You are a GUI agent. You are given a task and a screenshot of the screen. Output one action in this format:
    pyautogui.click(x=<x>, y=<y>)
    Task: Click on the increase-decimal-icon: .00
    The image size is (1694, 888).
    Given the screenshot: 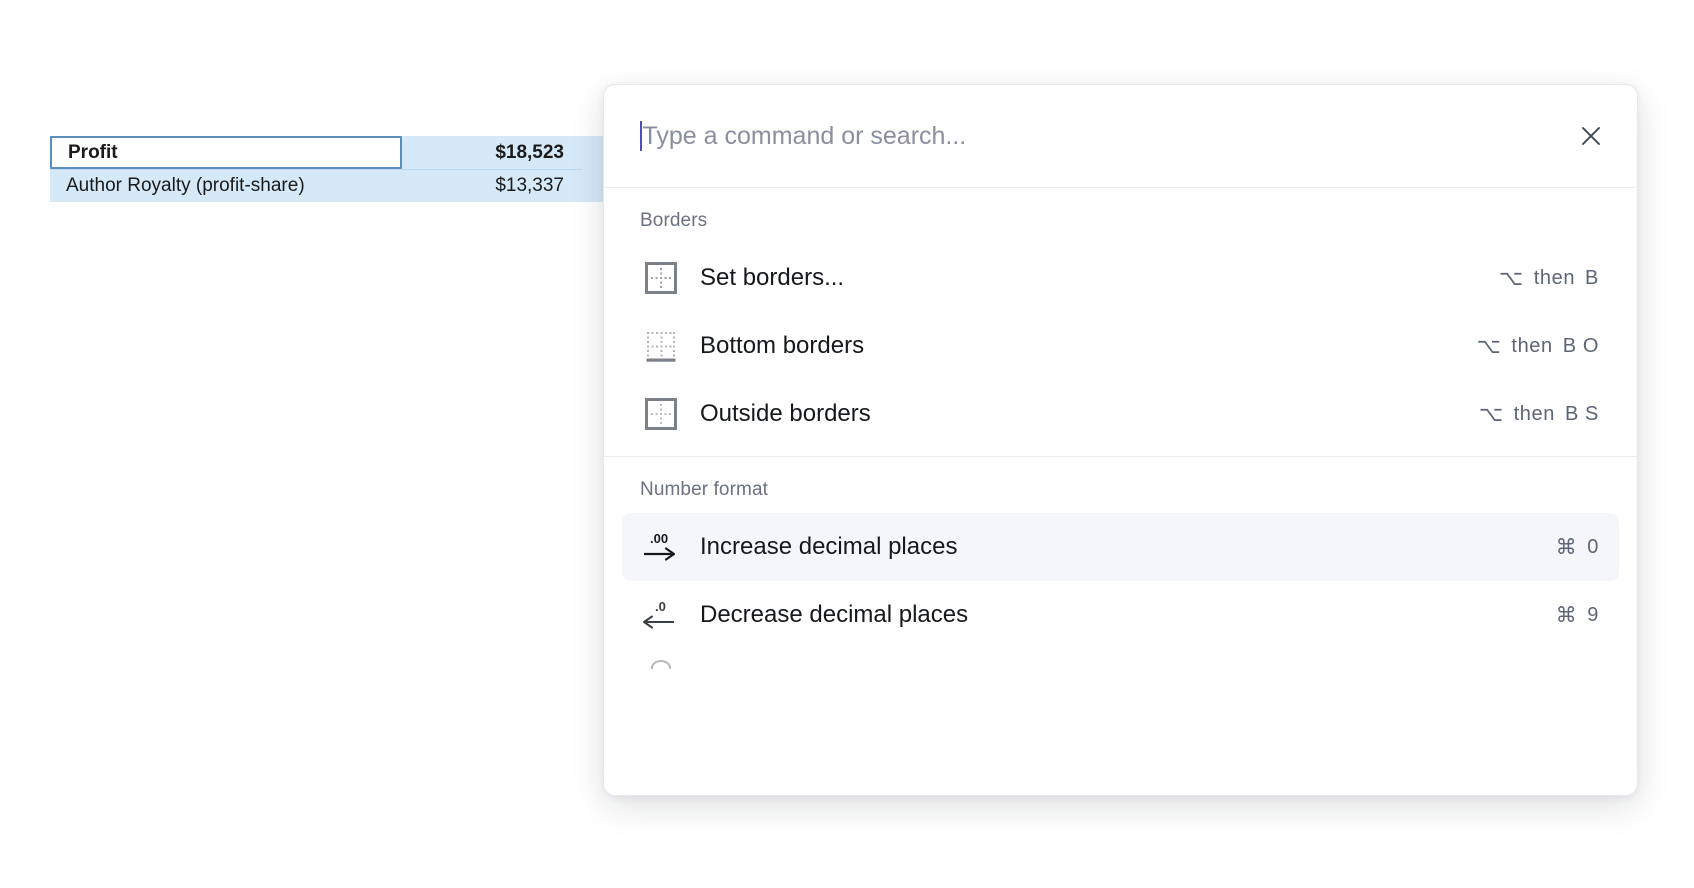 What is the action you would take?
    pyautogui.click(x=661, y=547)
    